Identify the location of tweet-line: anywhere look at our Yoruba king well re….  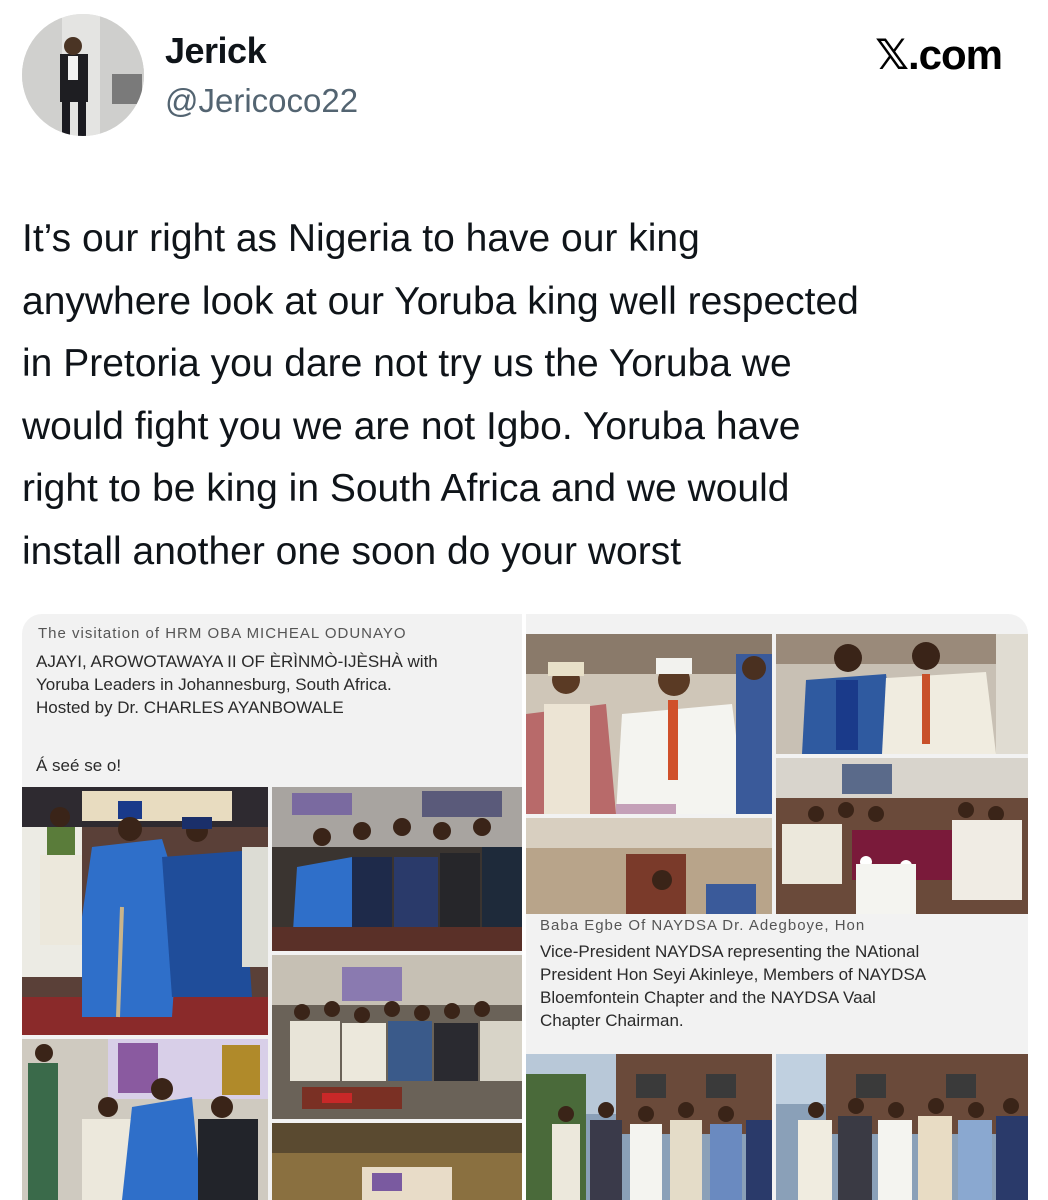
(440, 301).